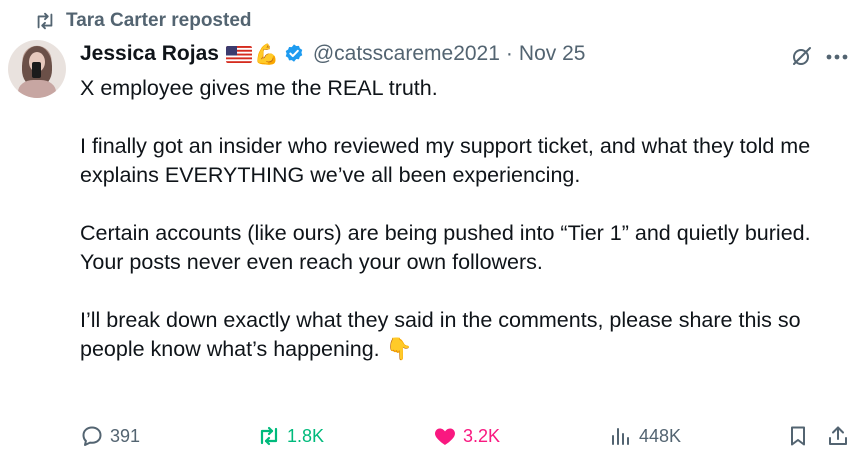 The image size is (863, 464). I want to click on muscle-emoji: 💪, so click(266, 54).